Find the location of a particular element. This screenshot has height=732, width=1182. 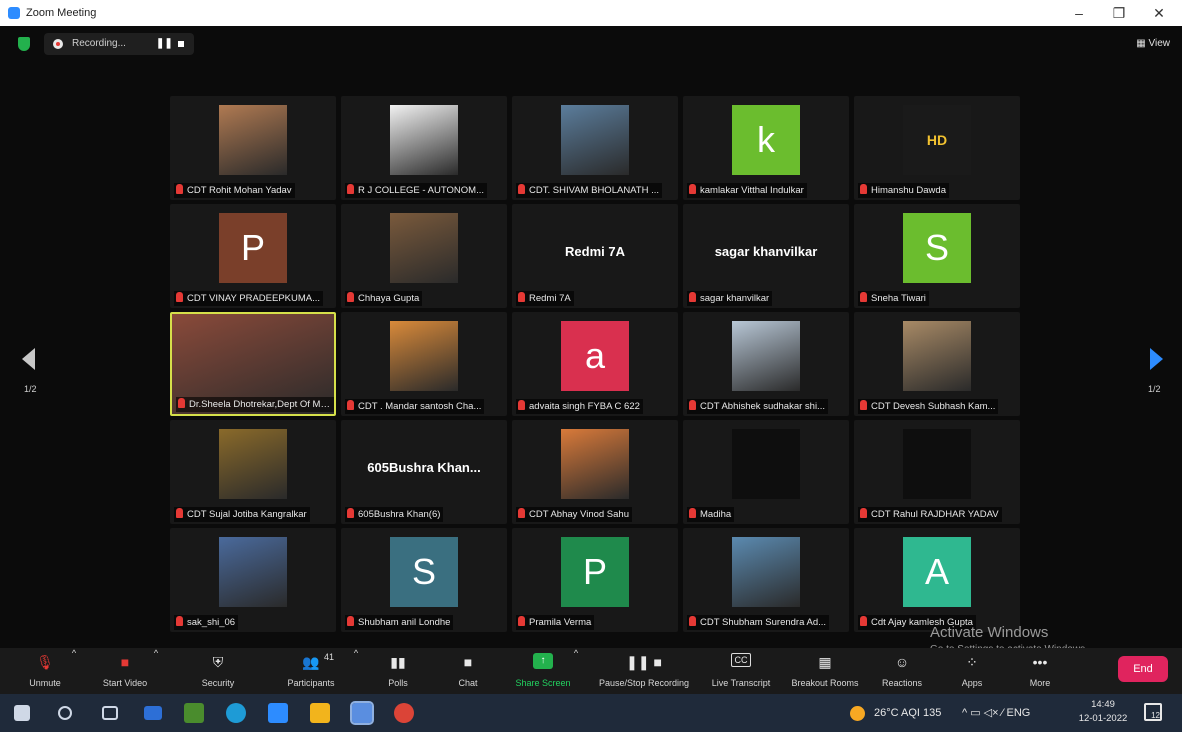

start-video-label: Start Video is located at coordinates (125, 683).